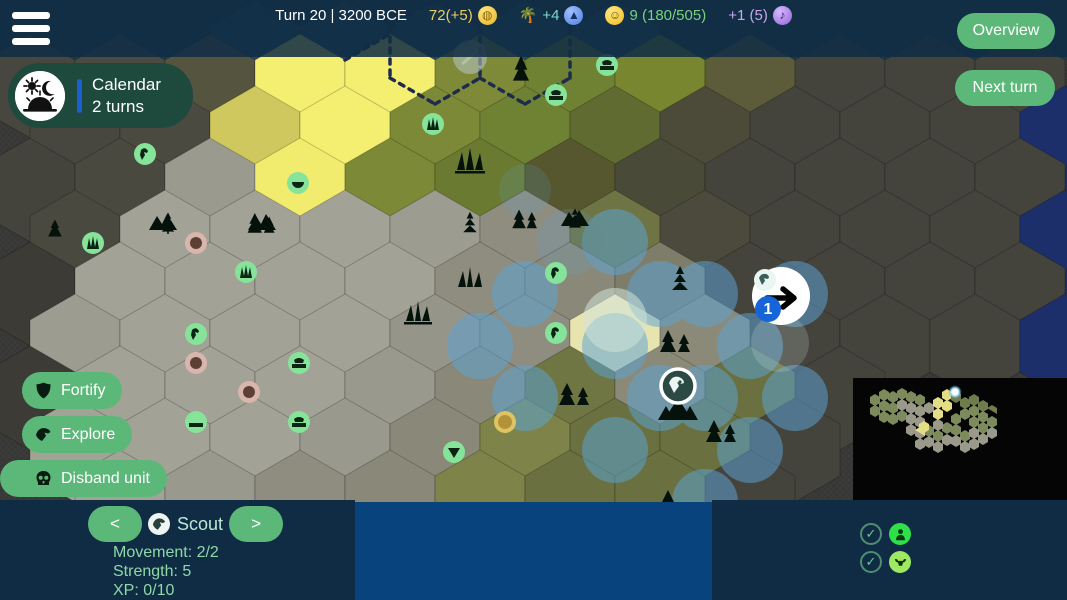 The width and height of the screenshot is (1067, 600). I want to click on selected-unit-marker, so click(678, 393).